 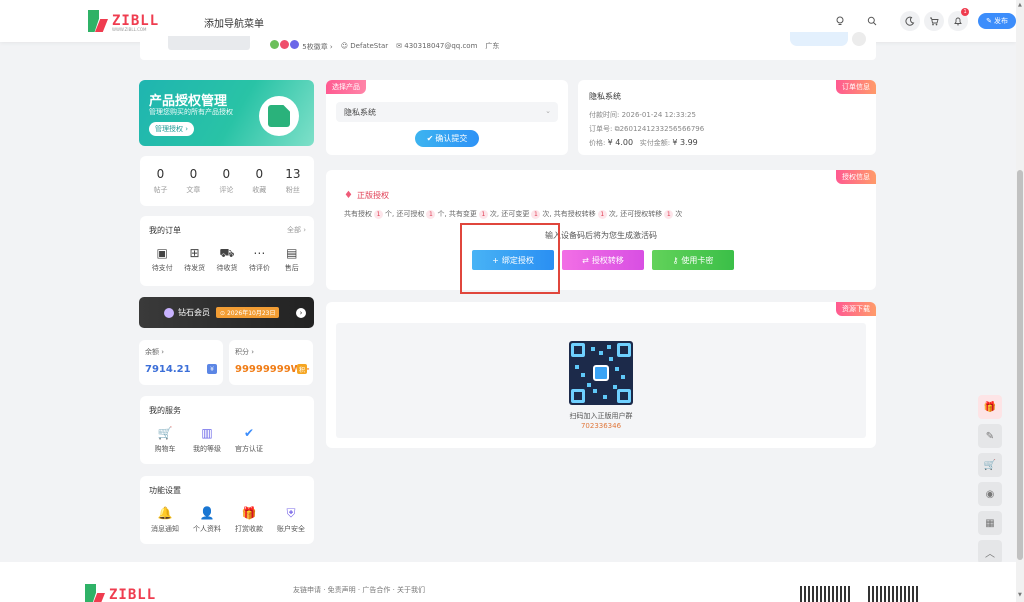 I want to click on footer-logo-text: ZIBLL, so click(x=133, y=594).